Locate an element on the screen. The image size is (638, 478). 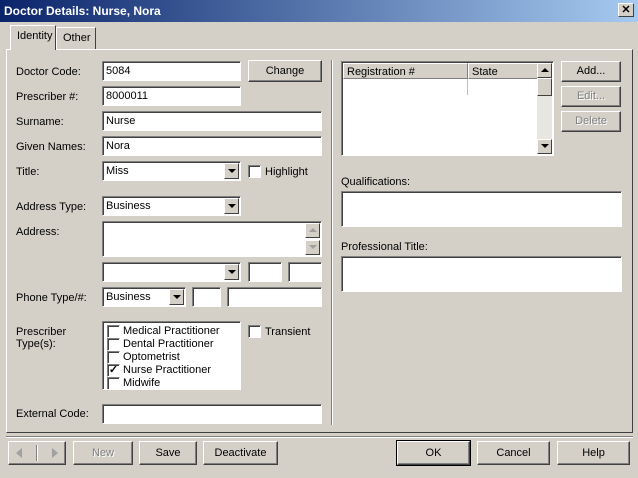
phone-type-select: Business is located at coordinates (144, 297).